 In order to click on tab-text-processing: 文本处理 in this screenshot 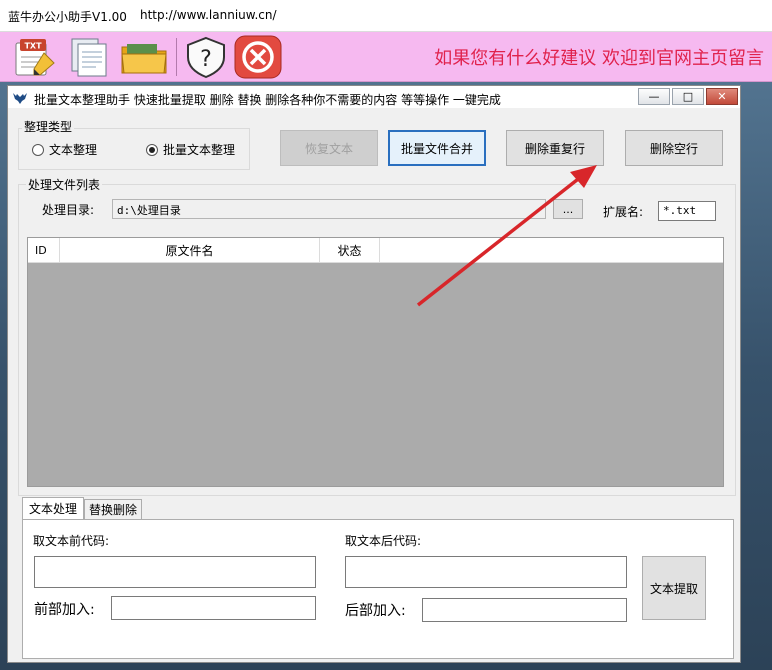, I will do `click(53, 508)`.